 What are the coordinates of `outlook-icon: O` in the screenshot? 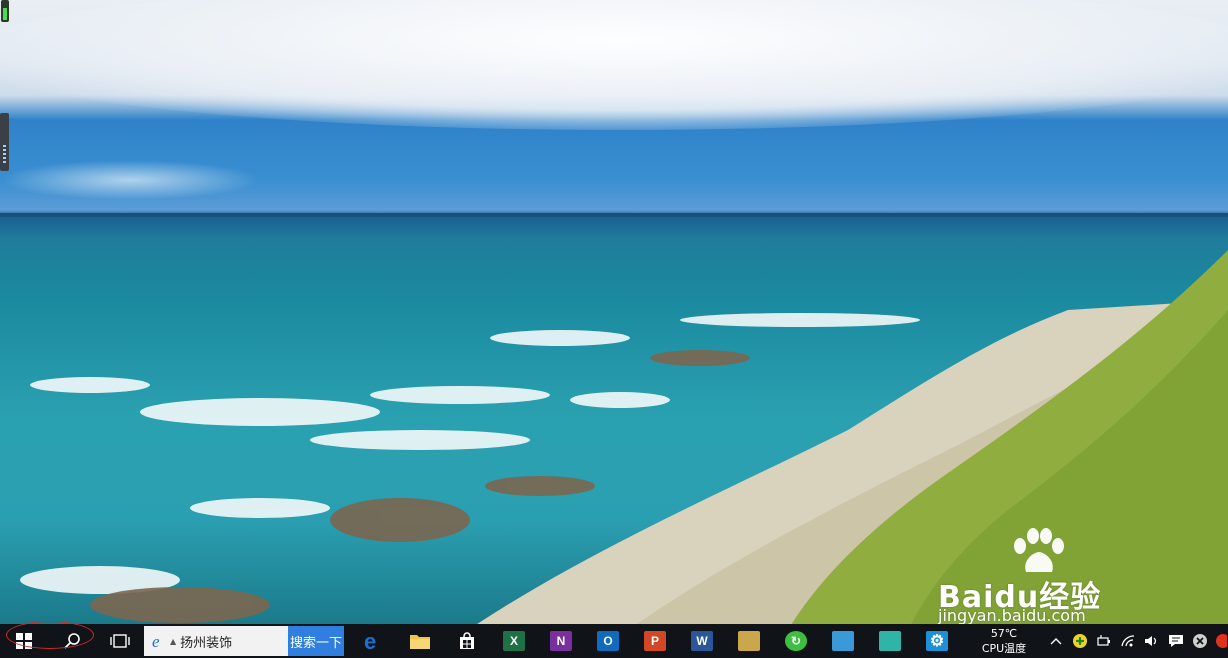 It's located at (608, 641).